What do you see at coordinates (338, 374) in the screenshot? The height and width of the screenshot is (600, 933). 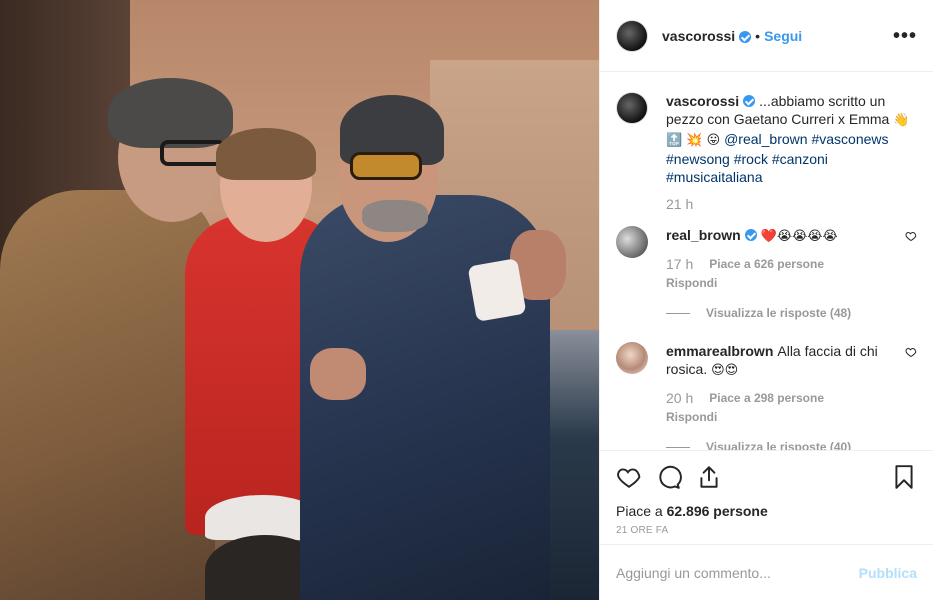 I see `photo-hand` at bounding box center [338, 374].